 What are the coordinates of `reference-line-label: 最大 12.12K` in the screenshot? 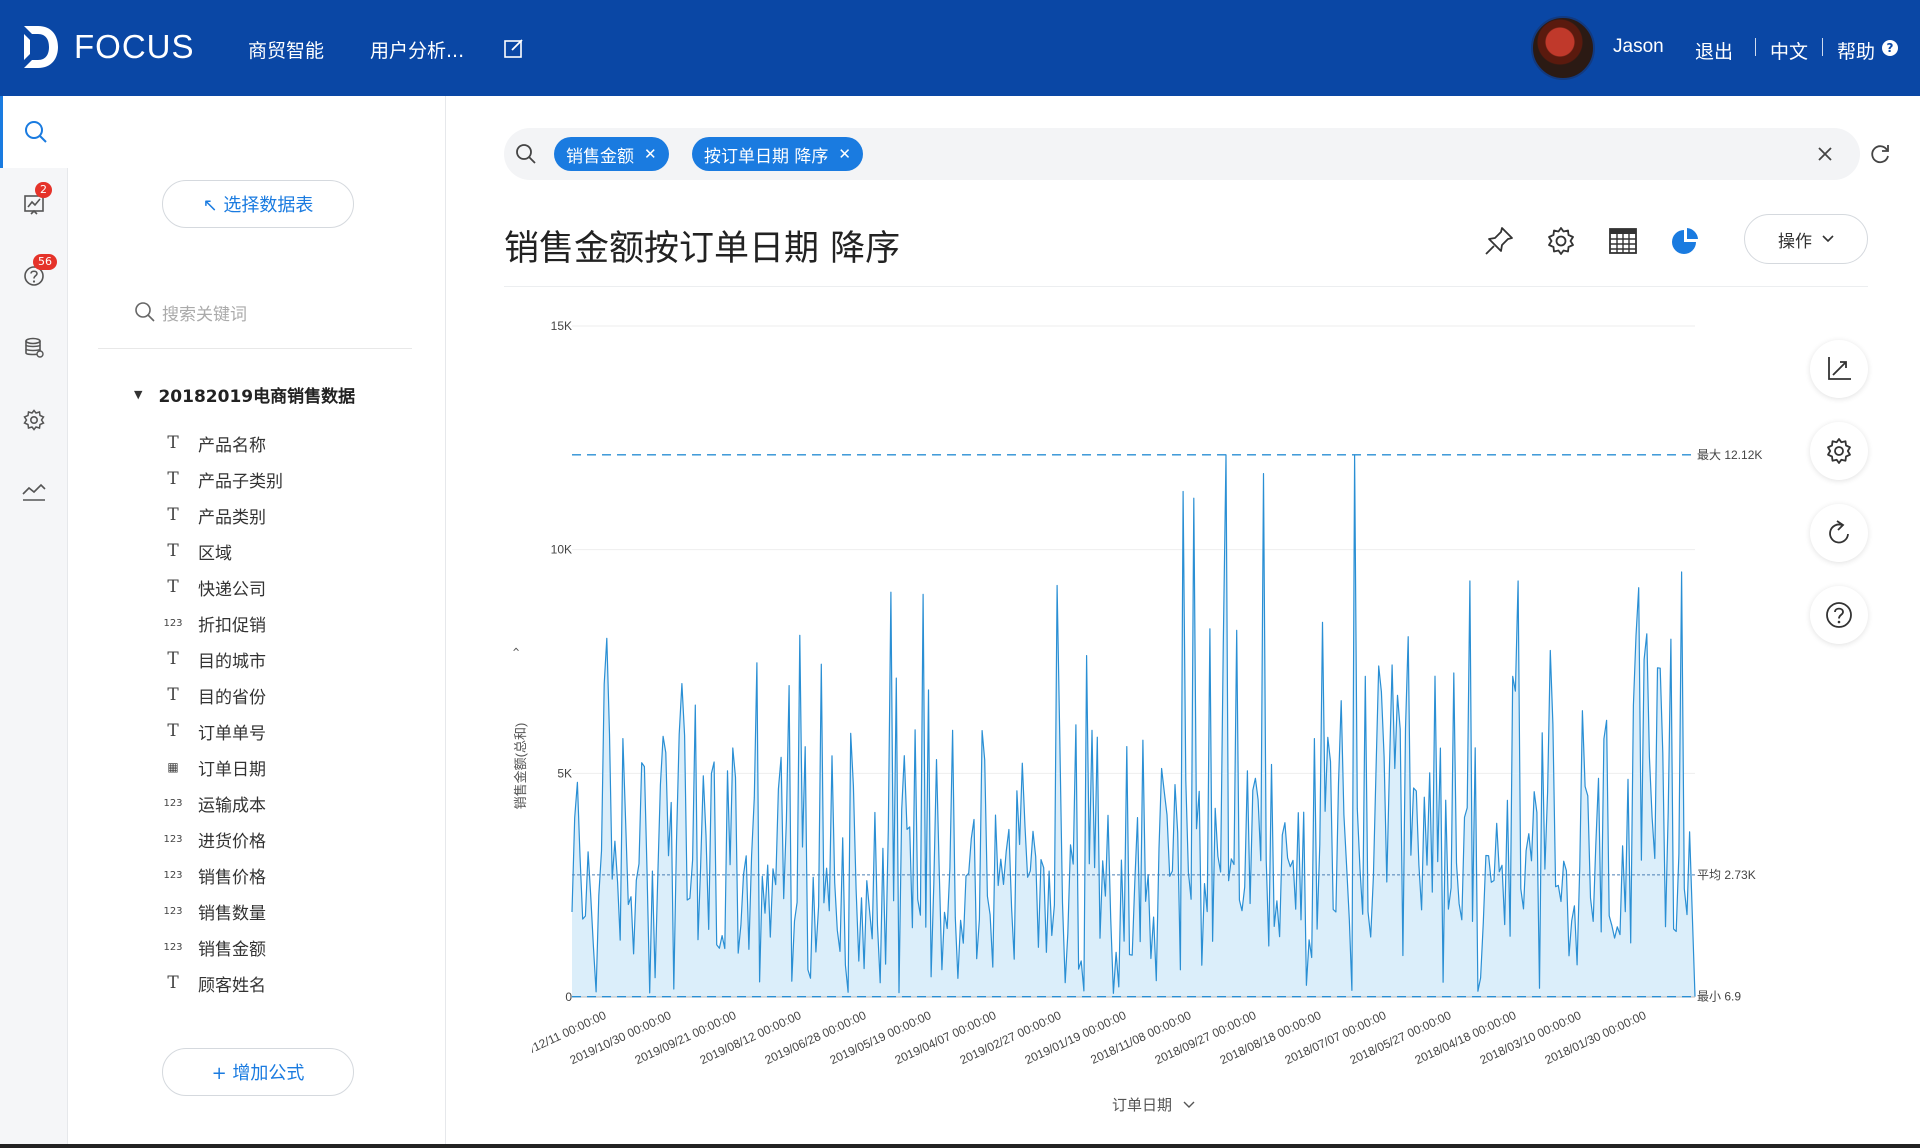 It's located at (1729, 455).